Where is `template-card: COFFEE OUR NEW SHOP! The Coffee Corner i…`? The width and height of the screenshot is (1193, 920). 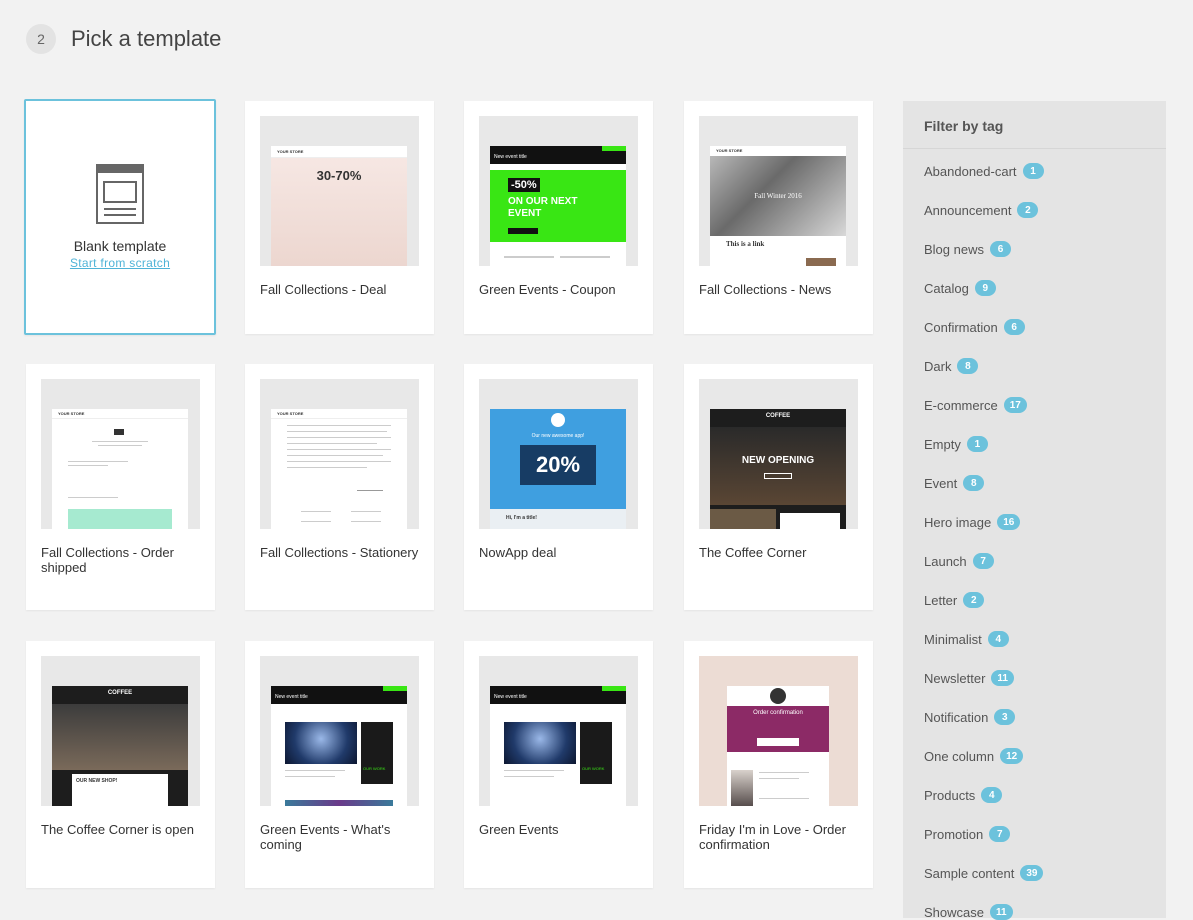 template-card: COFFEE OUR NEW SHOP! The Coffee Corner i… is located at coordinates (120, 764).